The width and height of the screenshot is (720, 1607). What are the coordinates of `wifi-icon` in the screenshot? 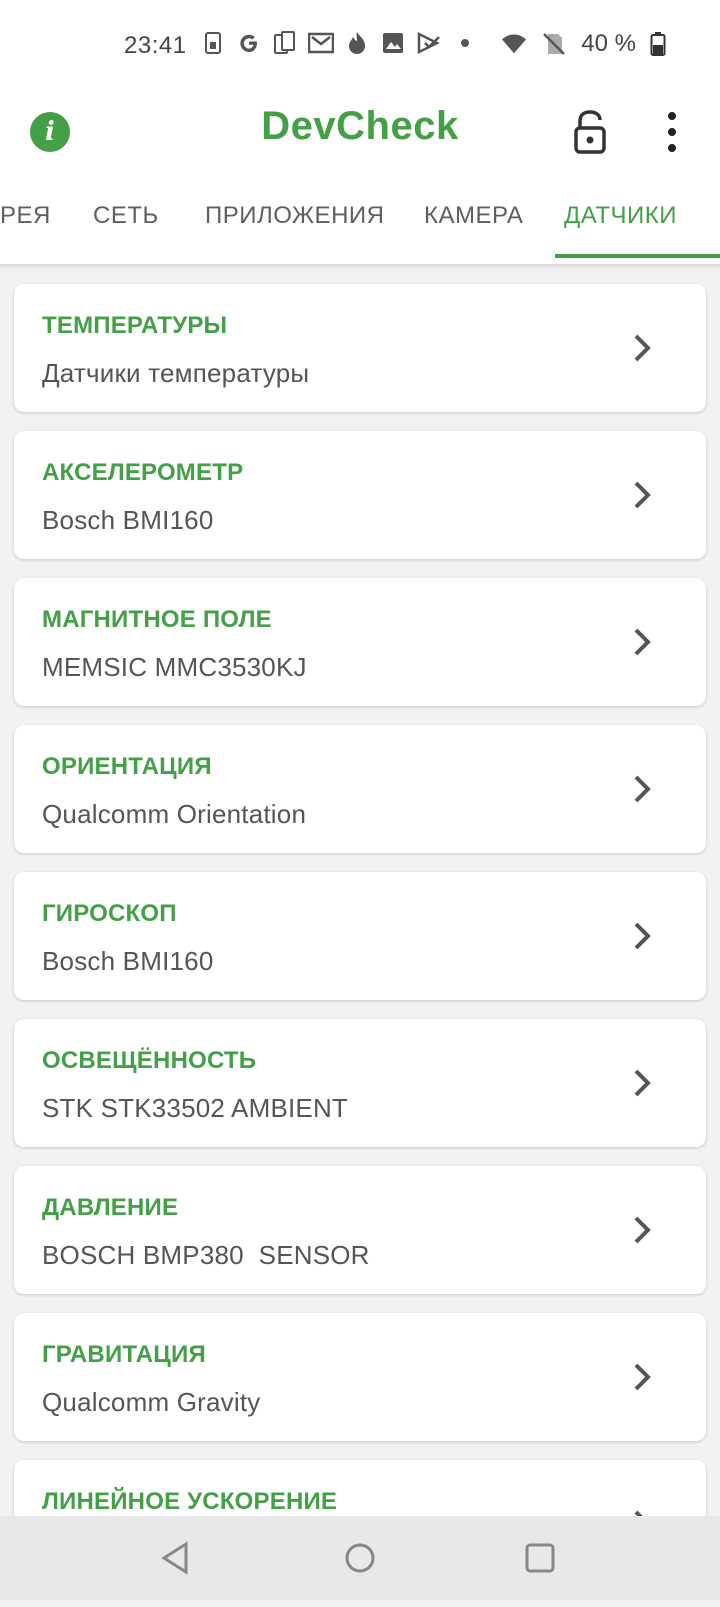 It's located at (514, 44).